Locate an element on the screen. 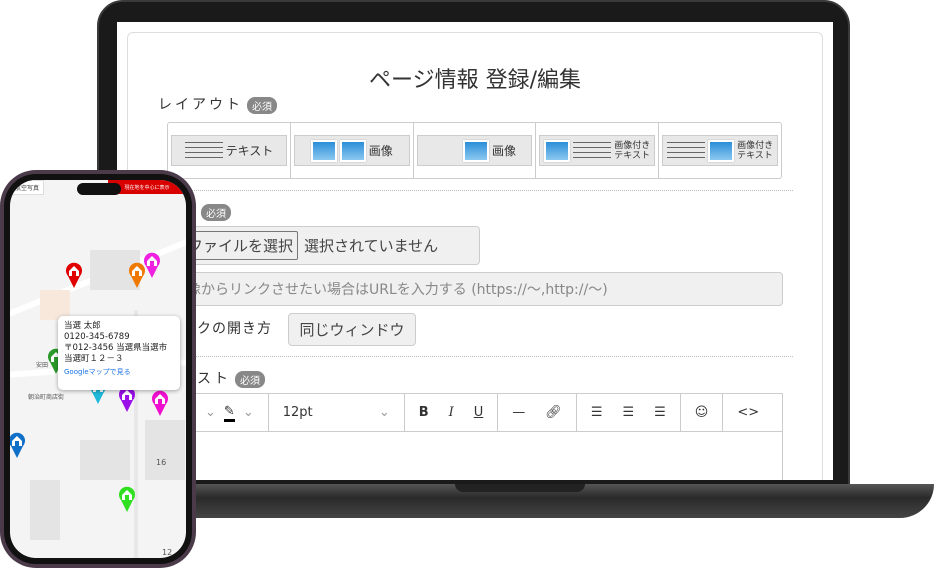 This screenshot has height=568, width=934. layout-option-image-right-text: 画像付き テキスト is located at coordinates (720, 150).